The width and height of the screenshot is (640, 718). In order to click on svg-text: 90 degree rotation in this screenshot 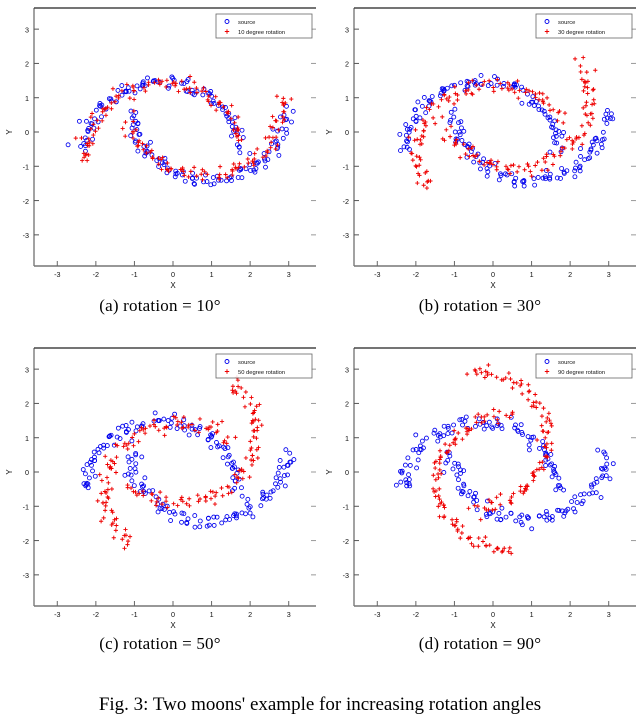, I will do `click(581, 373)`.